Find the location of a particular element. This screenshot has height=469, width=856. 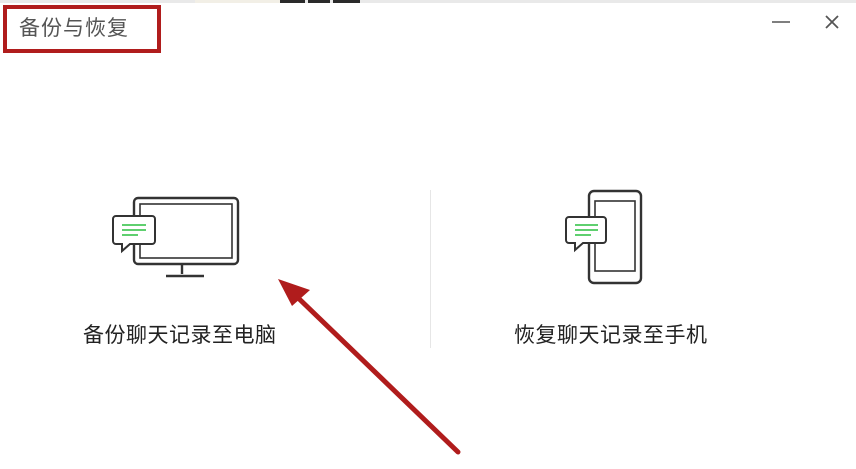

close-button is located at coordinates (832, 22).